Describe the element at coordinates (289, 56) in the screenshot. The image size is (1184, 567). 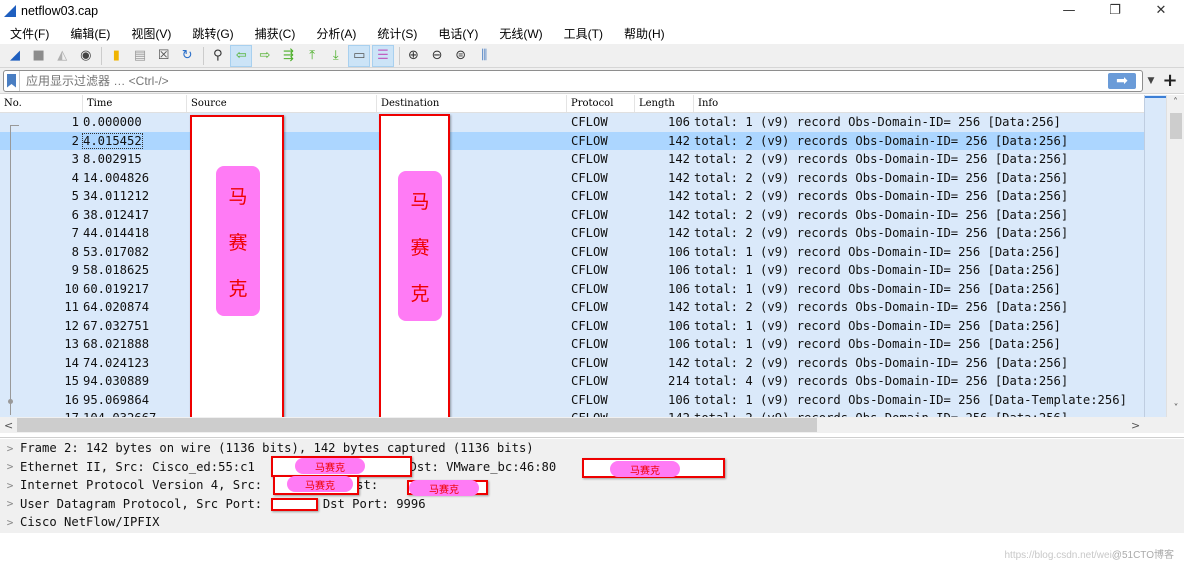
I see `go-to-packet-button: ⇶` at that location.